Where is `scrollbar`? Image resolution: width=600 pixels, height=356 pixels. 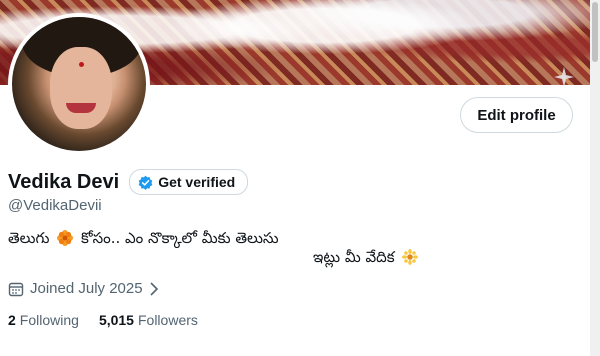
scrollbar is located at coordinates (595, 178).